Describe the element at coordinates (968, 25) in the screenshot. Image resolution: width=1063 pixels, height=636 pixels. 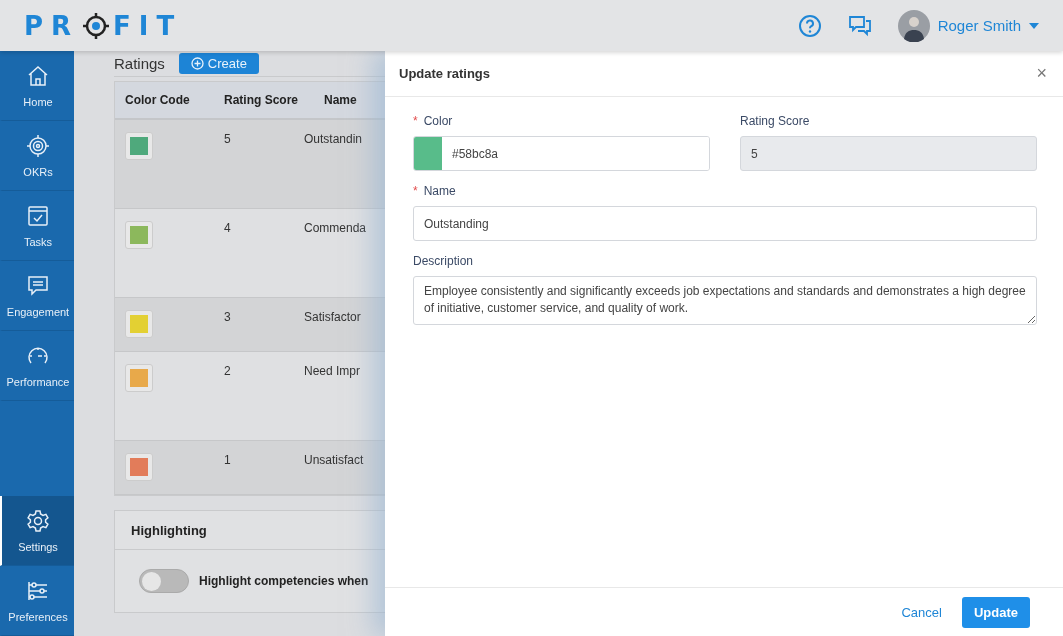
I see `user-menu: Roger Smith` at that location.